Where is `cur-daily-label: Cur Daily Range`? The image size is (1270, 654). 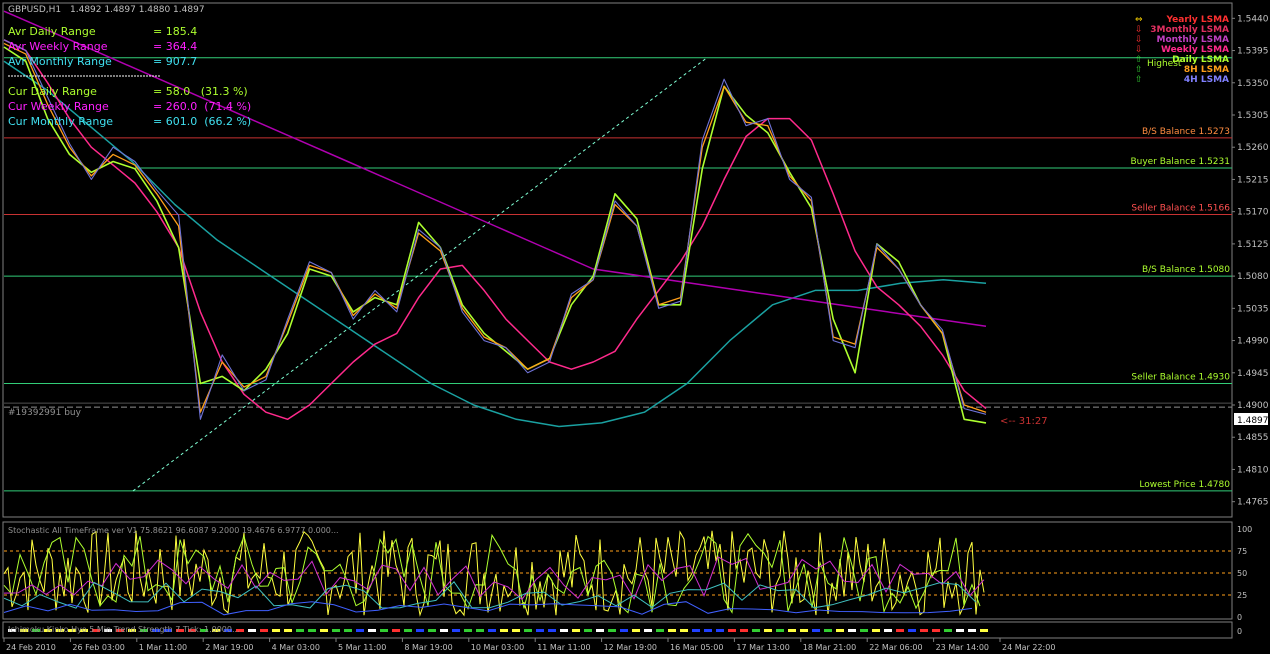 cur-daily-label: Cur Daily Range is located at coordinates (52, 91).